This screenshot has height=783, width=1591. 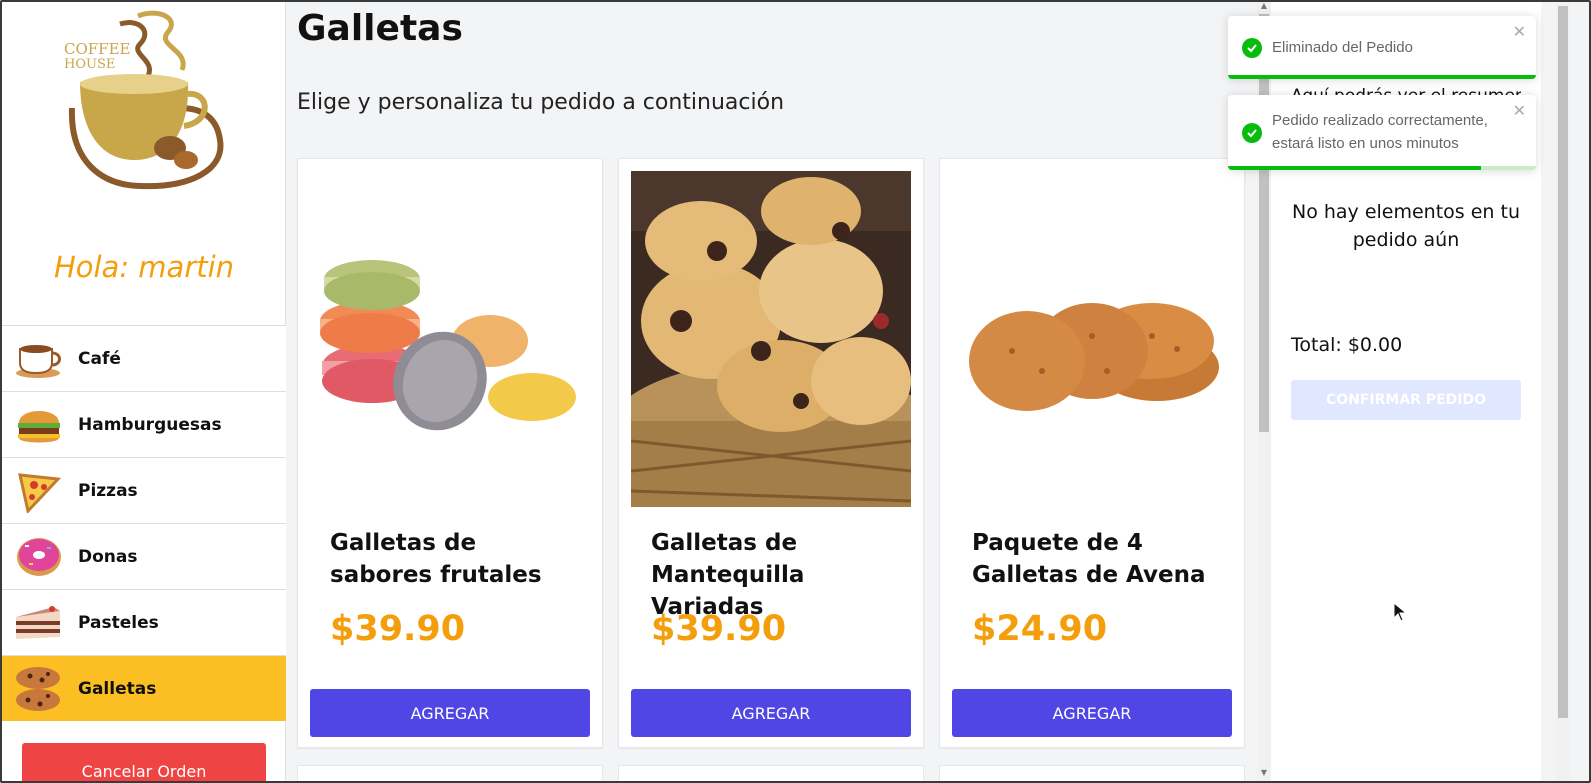 What do you see at coordinates (118, 622) in the screenshot?
I see `category-label: Pasteles` at bounding box center [118, 622].